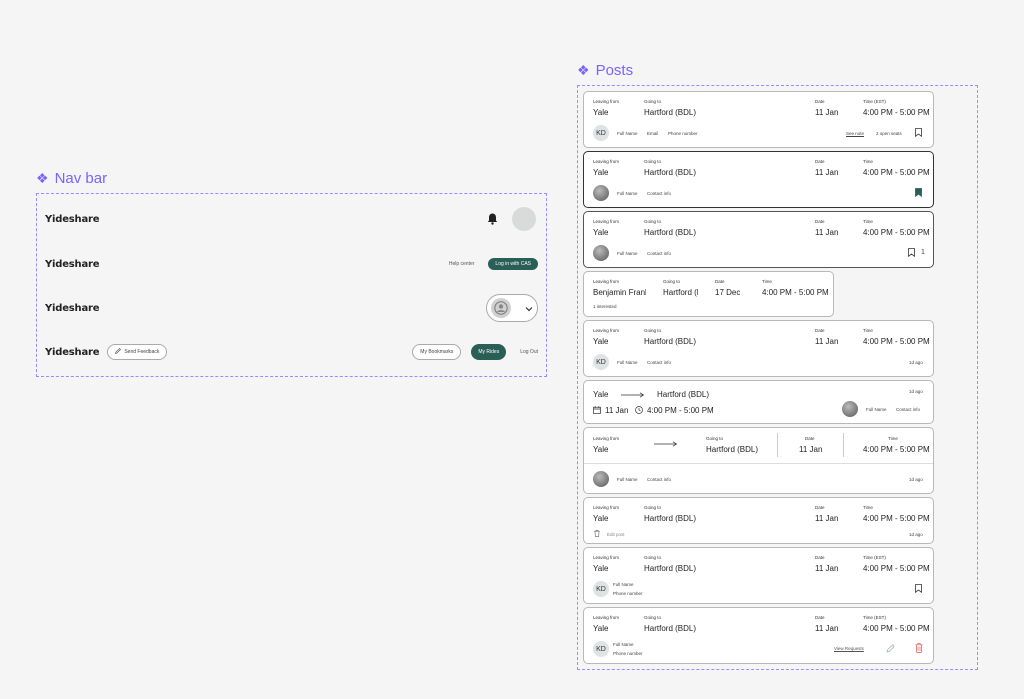 The height and width of the screenshot is (699, 1024). Describe the element at coordinates (628, 653) in the screenshot. I see `phone-number: Phone number` at that location.